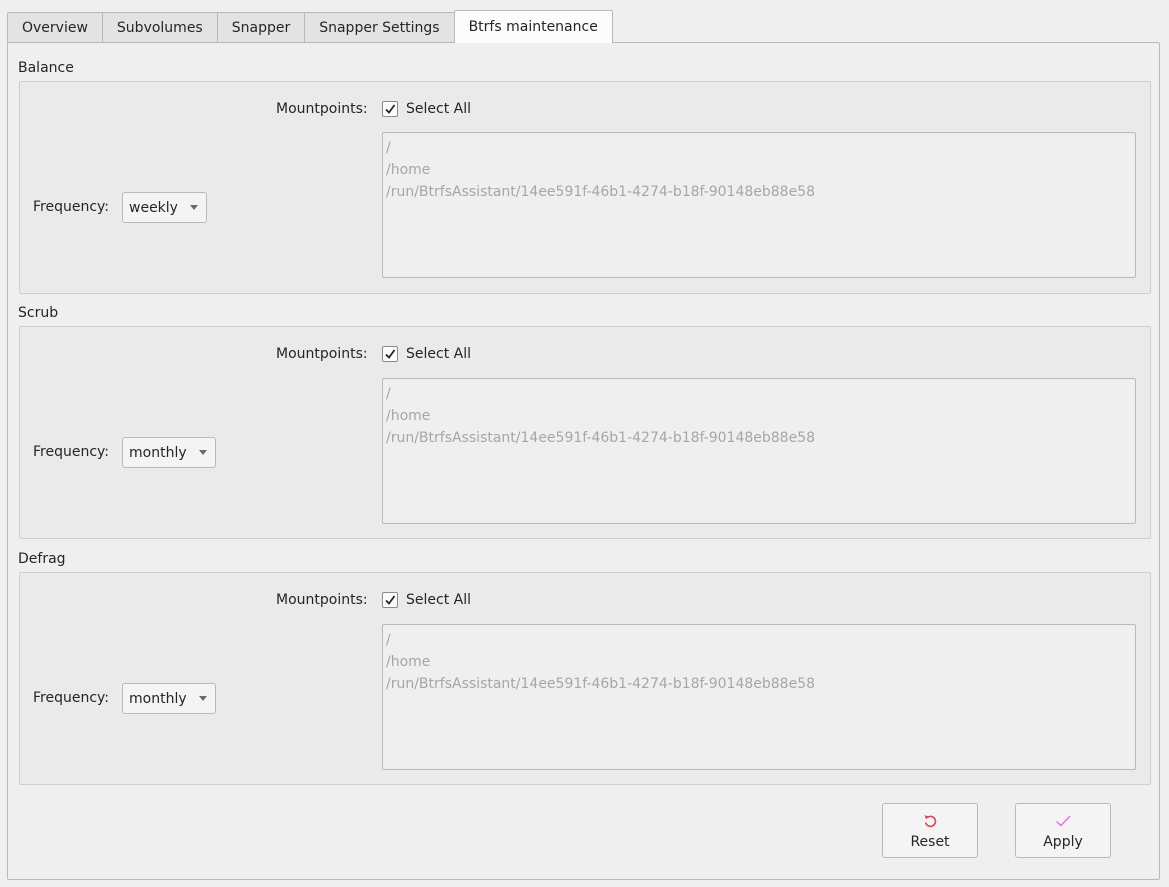  What do you see at coordinates (55, 27) in the screenshot?
I see `tab-overview: Overview` at bounding box center [55, 27].